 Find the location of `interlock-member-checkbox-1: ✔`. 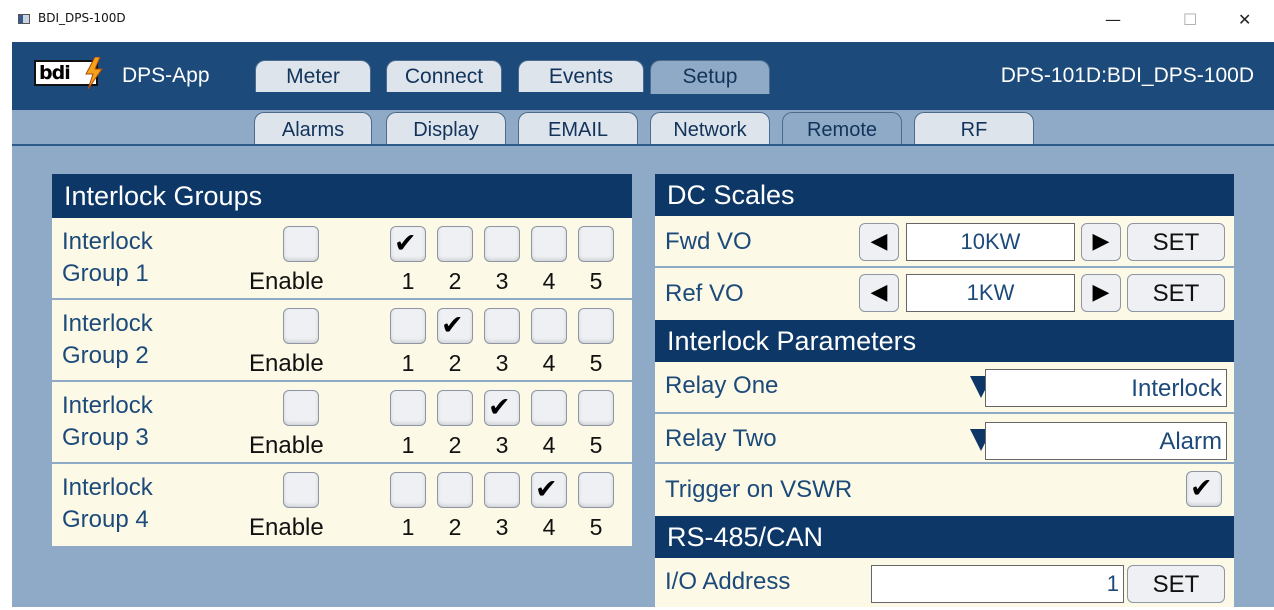

interlock-member-checkbox-1: ✔ is located at coordinates (408, 244).